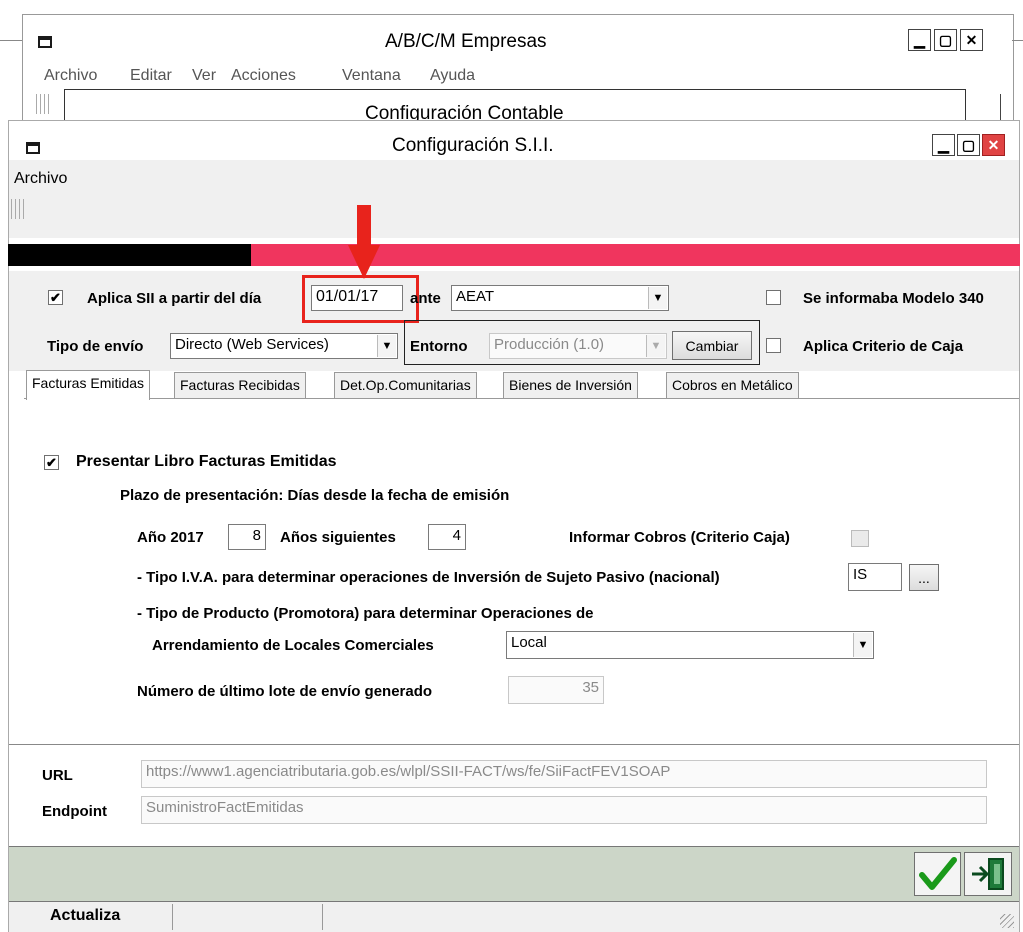  I want to click on close-button: ✕, so click(993, 145).